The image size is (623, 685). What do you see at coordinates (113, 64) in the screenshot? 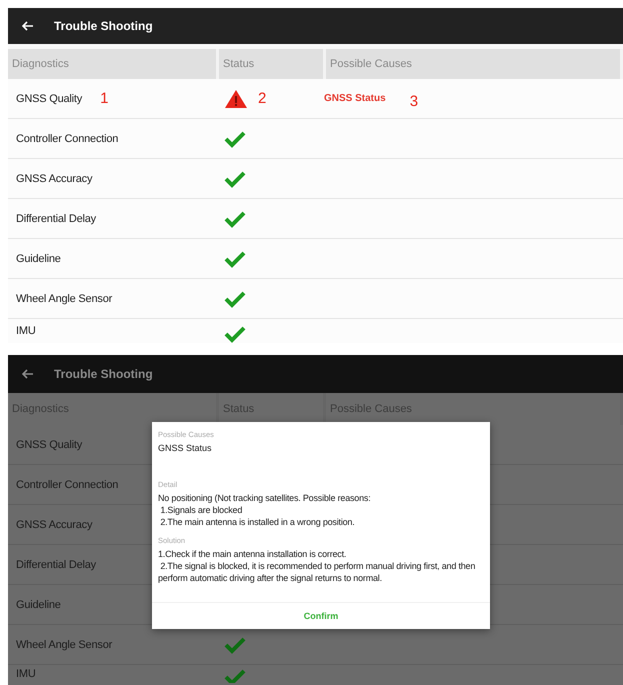
I see `column-header: Diagnostics` at bounding box center [113, 64].